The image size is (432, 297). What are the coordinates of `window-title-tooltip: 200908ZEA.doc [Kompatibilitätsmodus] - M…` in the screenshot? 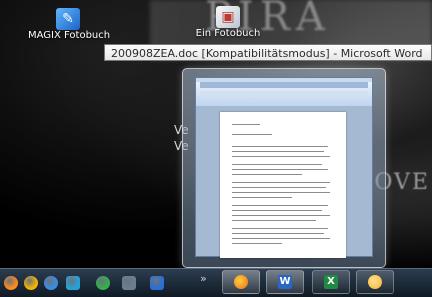 It's located at (268, 52).